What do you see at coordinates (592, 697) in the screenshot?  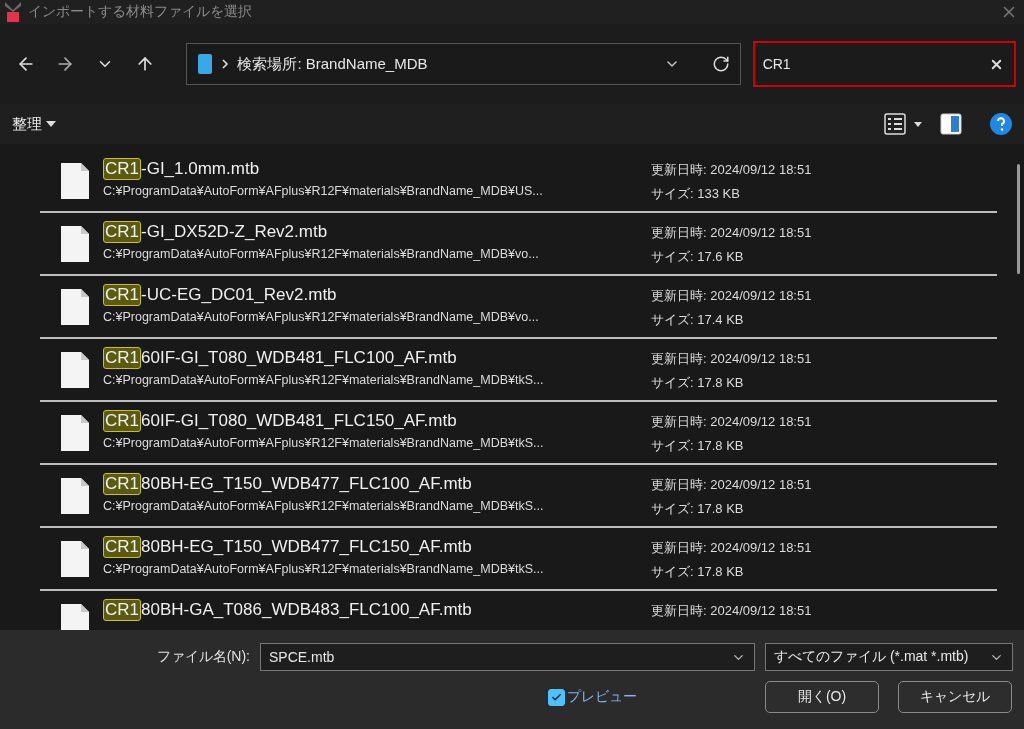 I see `preview-checkbox: プレビュー` at bounding box center [592, 697].